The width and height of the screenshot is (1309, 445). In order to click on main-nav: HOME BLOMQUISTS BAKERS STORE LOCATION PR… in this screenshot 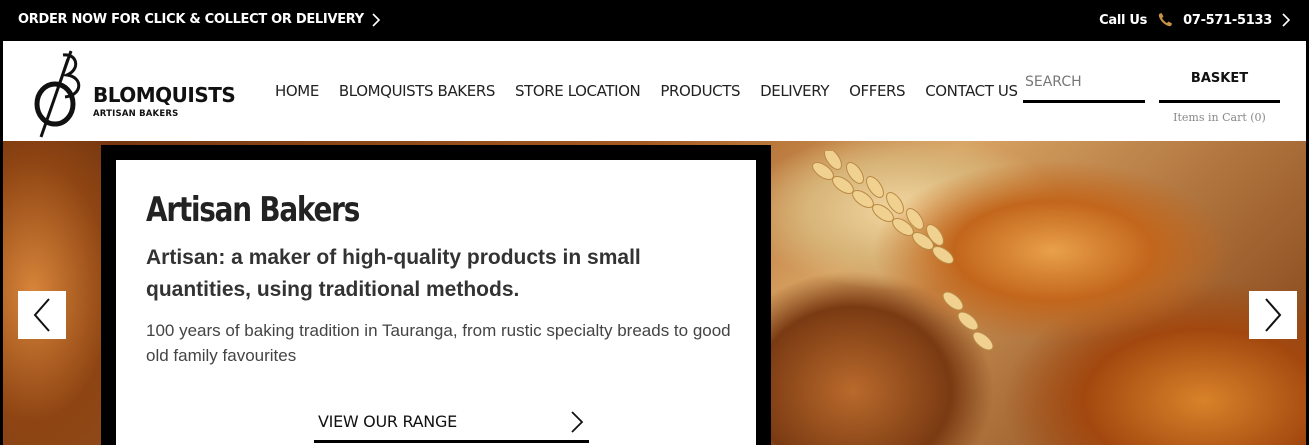, I will do `click(646, 93)`.